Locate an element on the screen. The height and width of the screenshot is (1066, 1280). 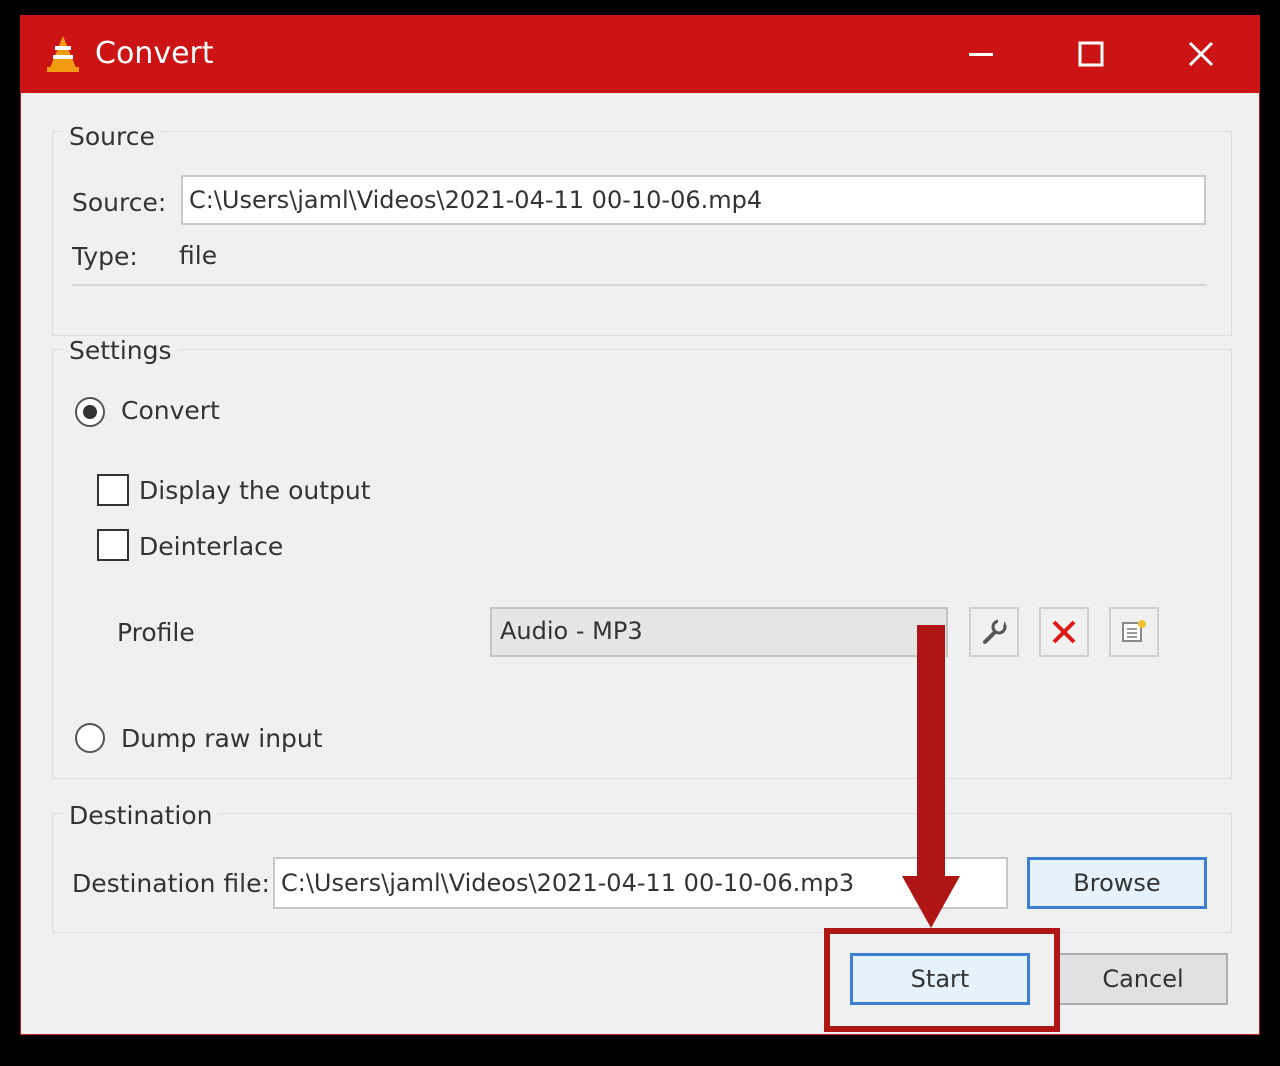
new-profile-button is located at coordinates (1134, 632).